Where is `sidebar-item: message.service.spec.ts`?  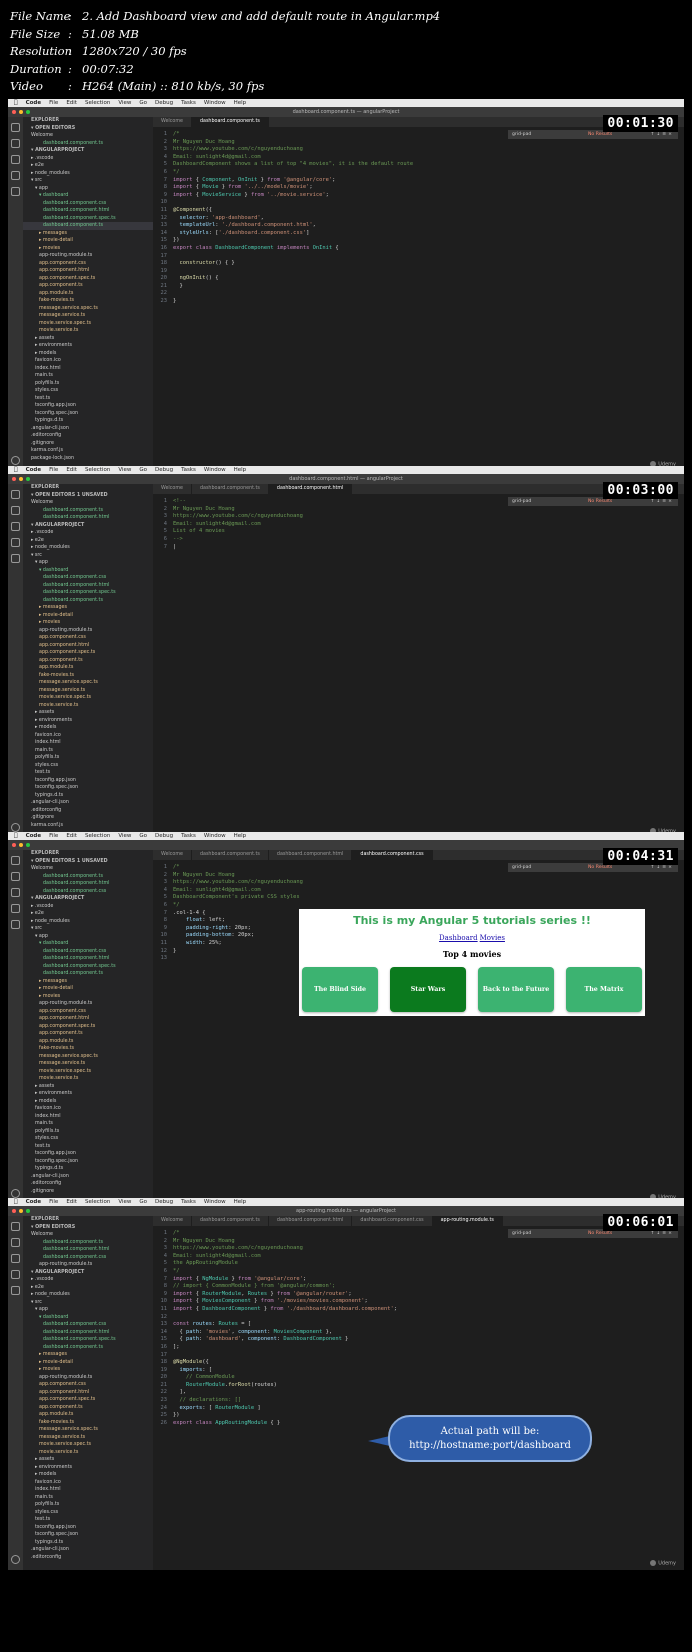
sidebar-item: message.service.spec.ts is located at coordinates (88, 1430).